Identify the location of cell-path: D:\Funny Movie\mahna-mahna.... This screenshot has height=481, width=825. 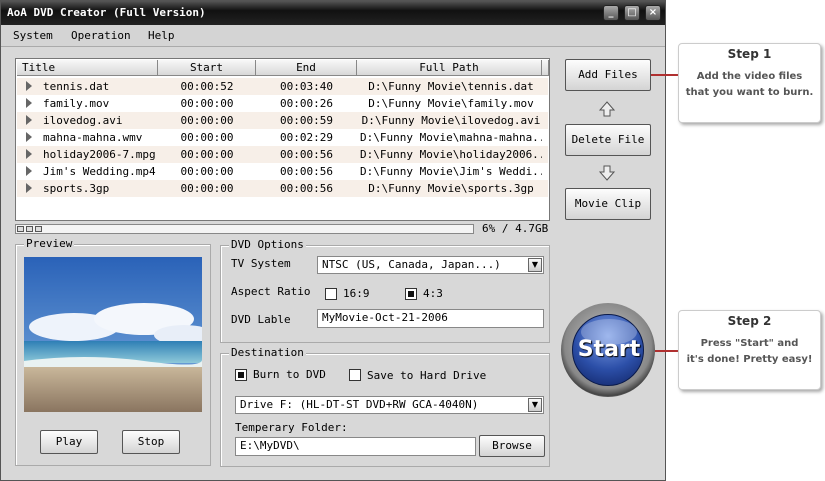
(451, 137).